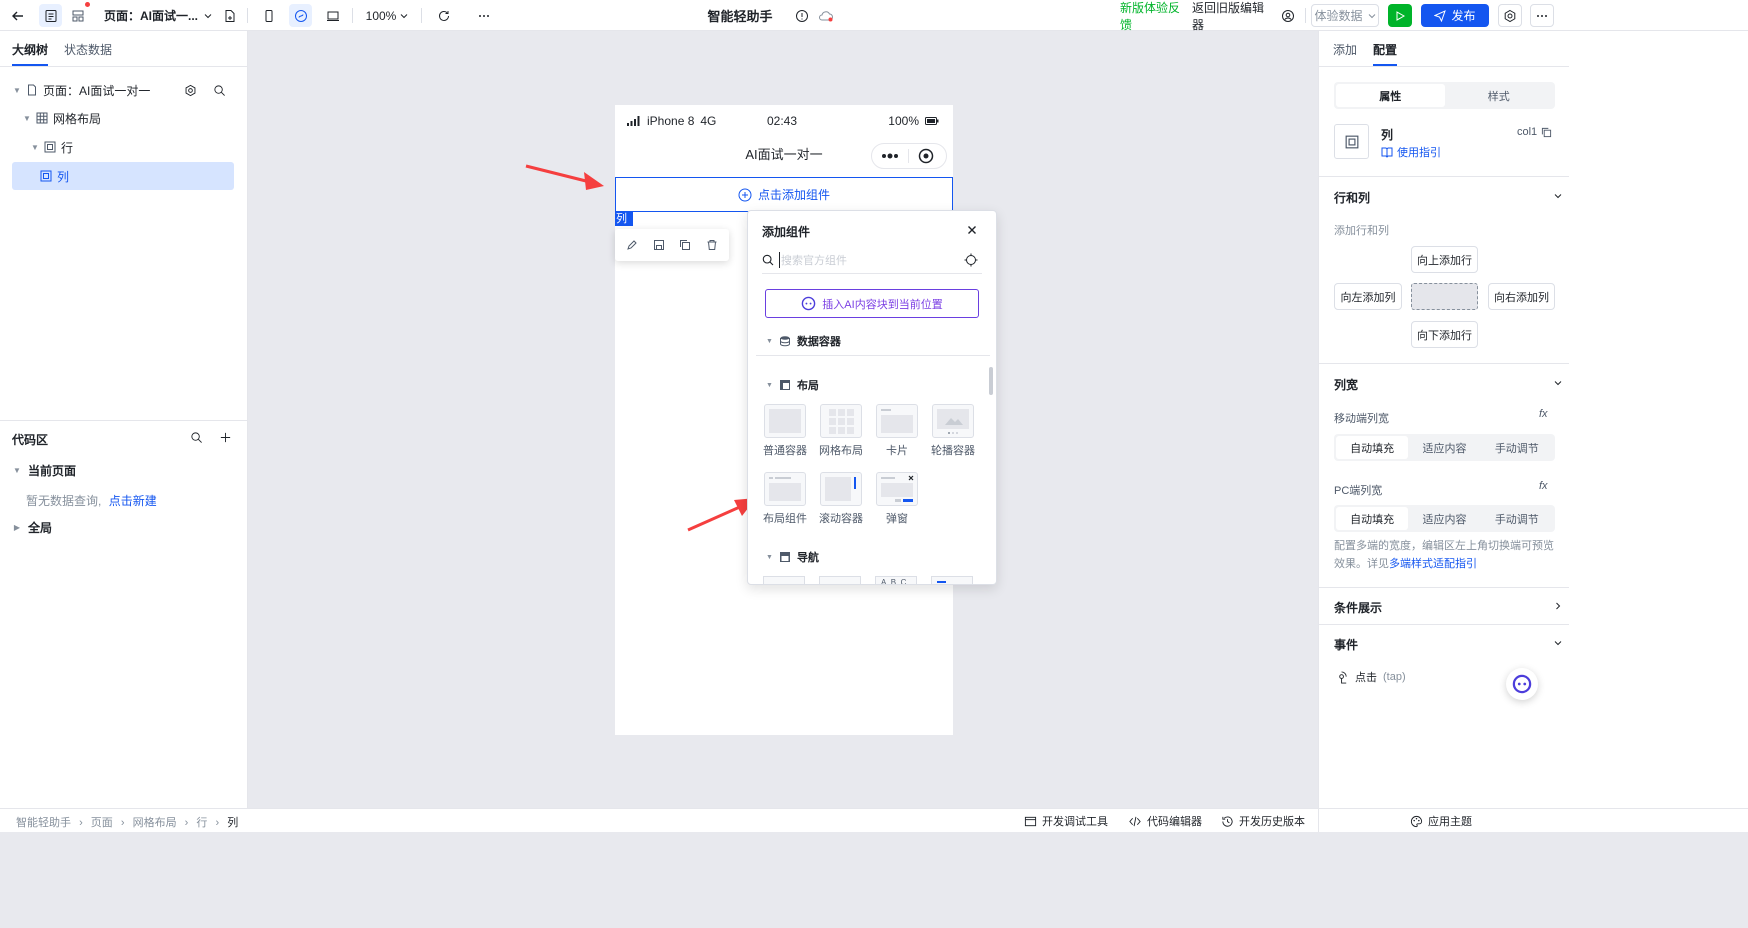 The image size is (1748, 928). I want to click on more-menu-button, so click(1542, 15).